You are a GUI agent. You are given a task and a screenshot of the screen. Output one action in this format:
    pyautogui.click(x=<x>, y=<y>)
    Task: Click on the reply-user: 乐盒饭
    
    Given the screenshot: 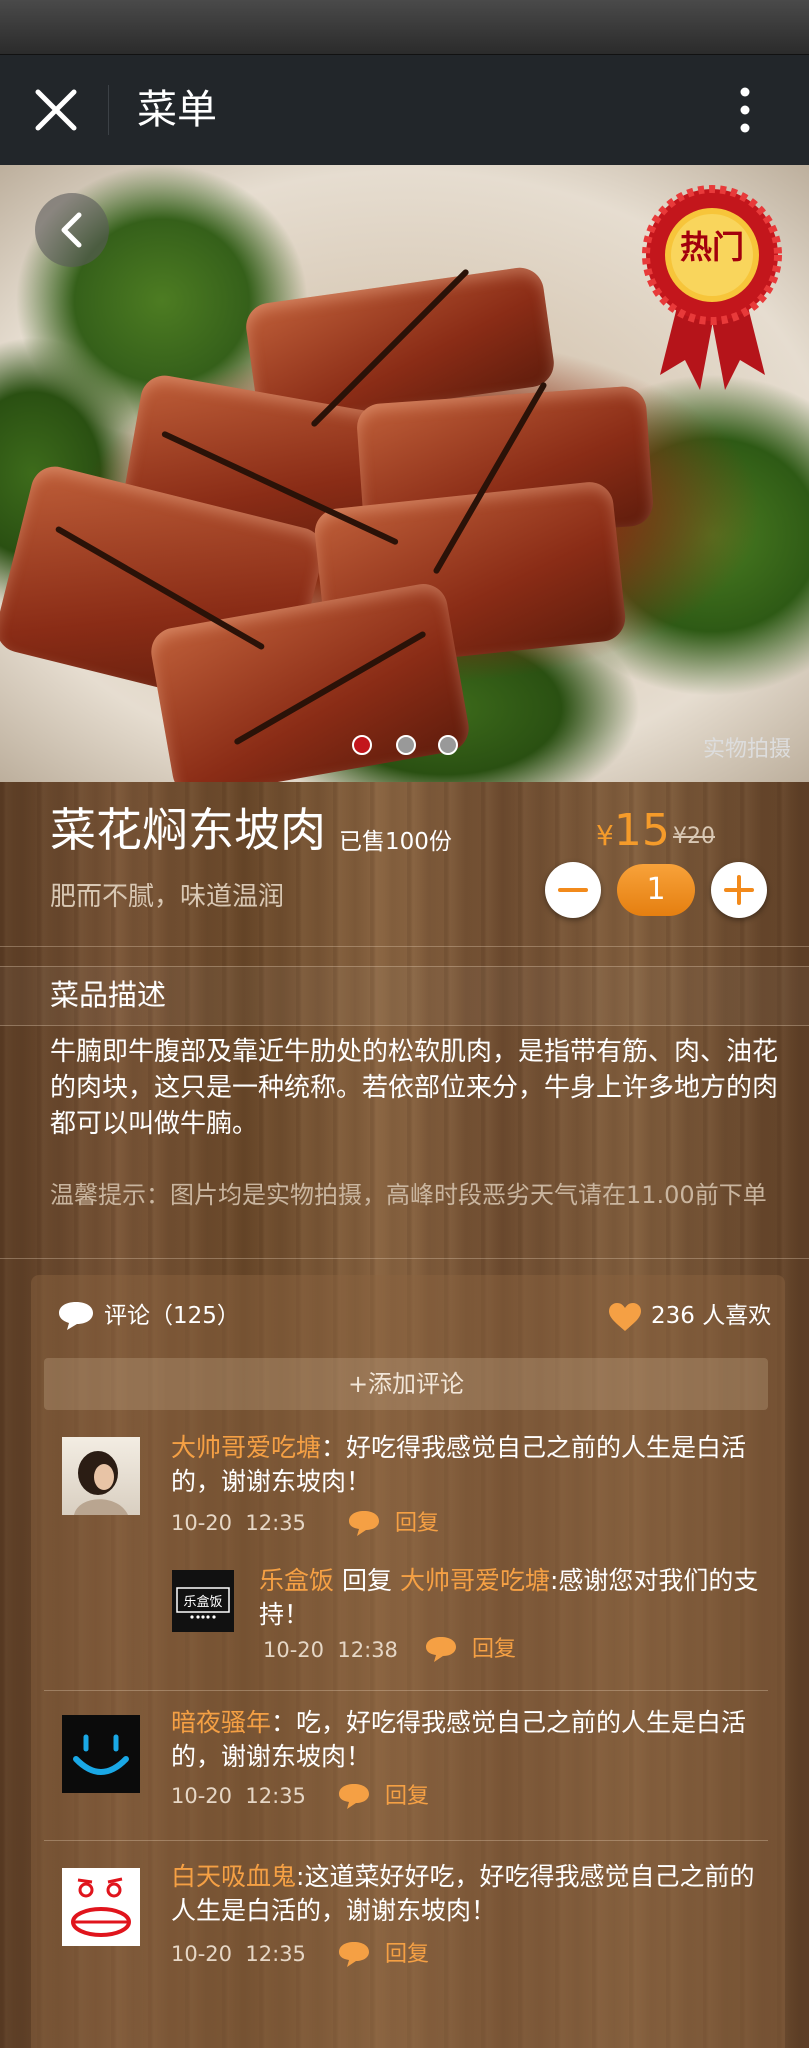 What is the action you would take?
    pyautogui.click(x=296, y=1580)
    